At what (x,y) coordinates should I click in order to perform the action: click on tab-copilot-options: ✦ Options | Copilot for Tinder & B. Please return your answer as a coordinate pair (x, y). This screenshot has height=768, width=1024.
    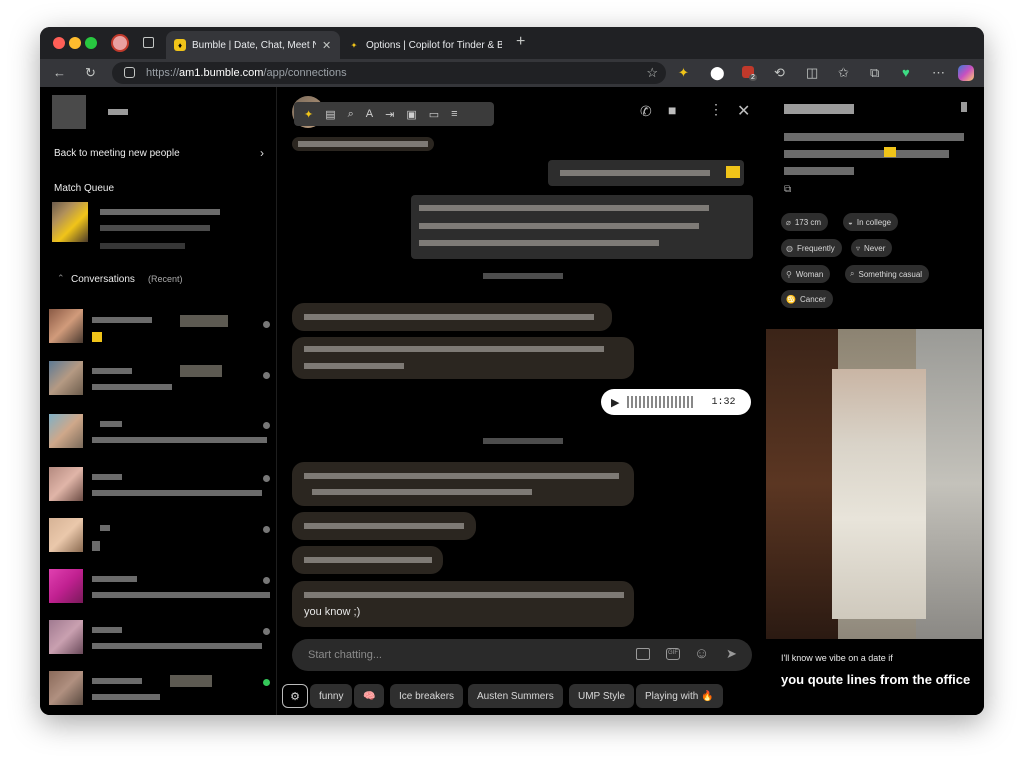
    Looking at the image, I should click on (425, 45).